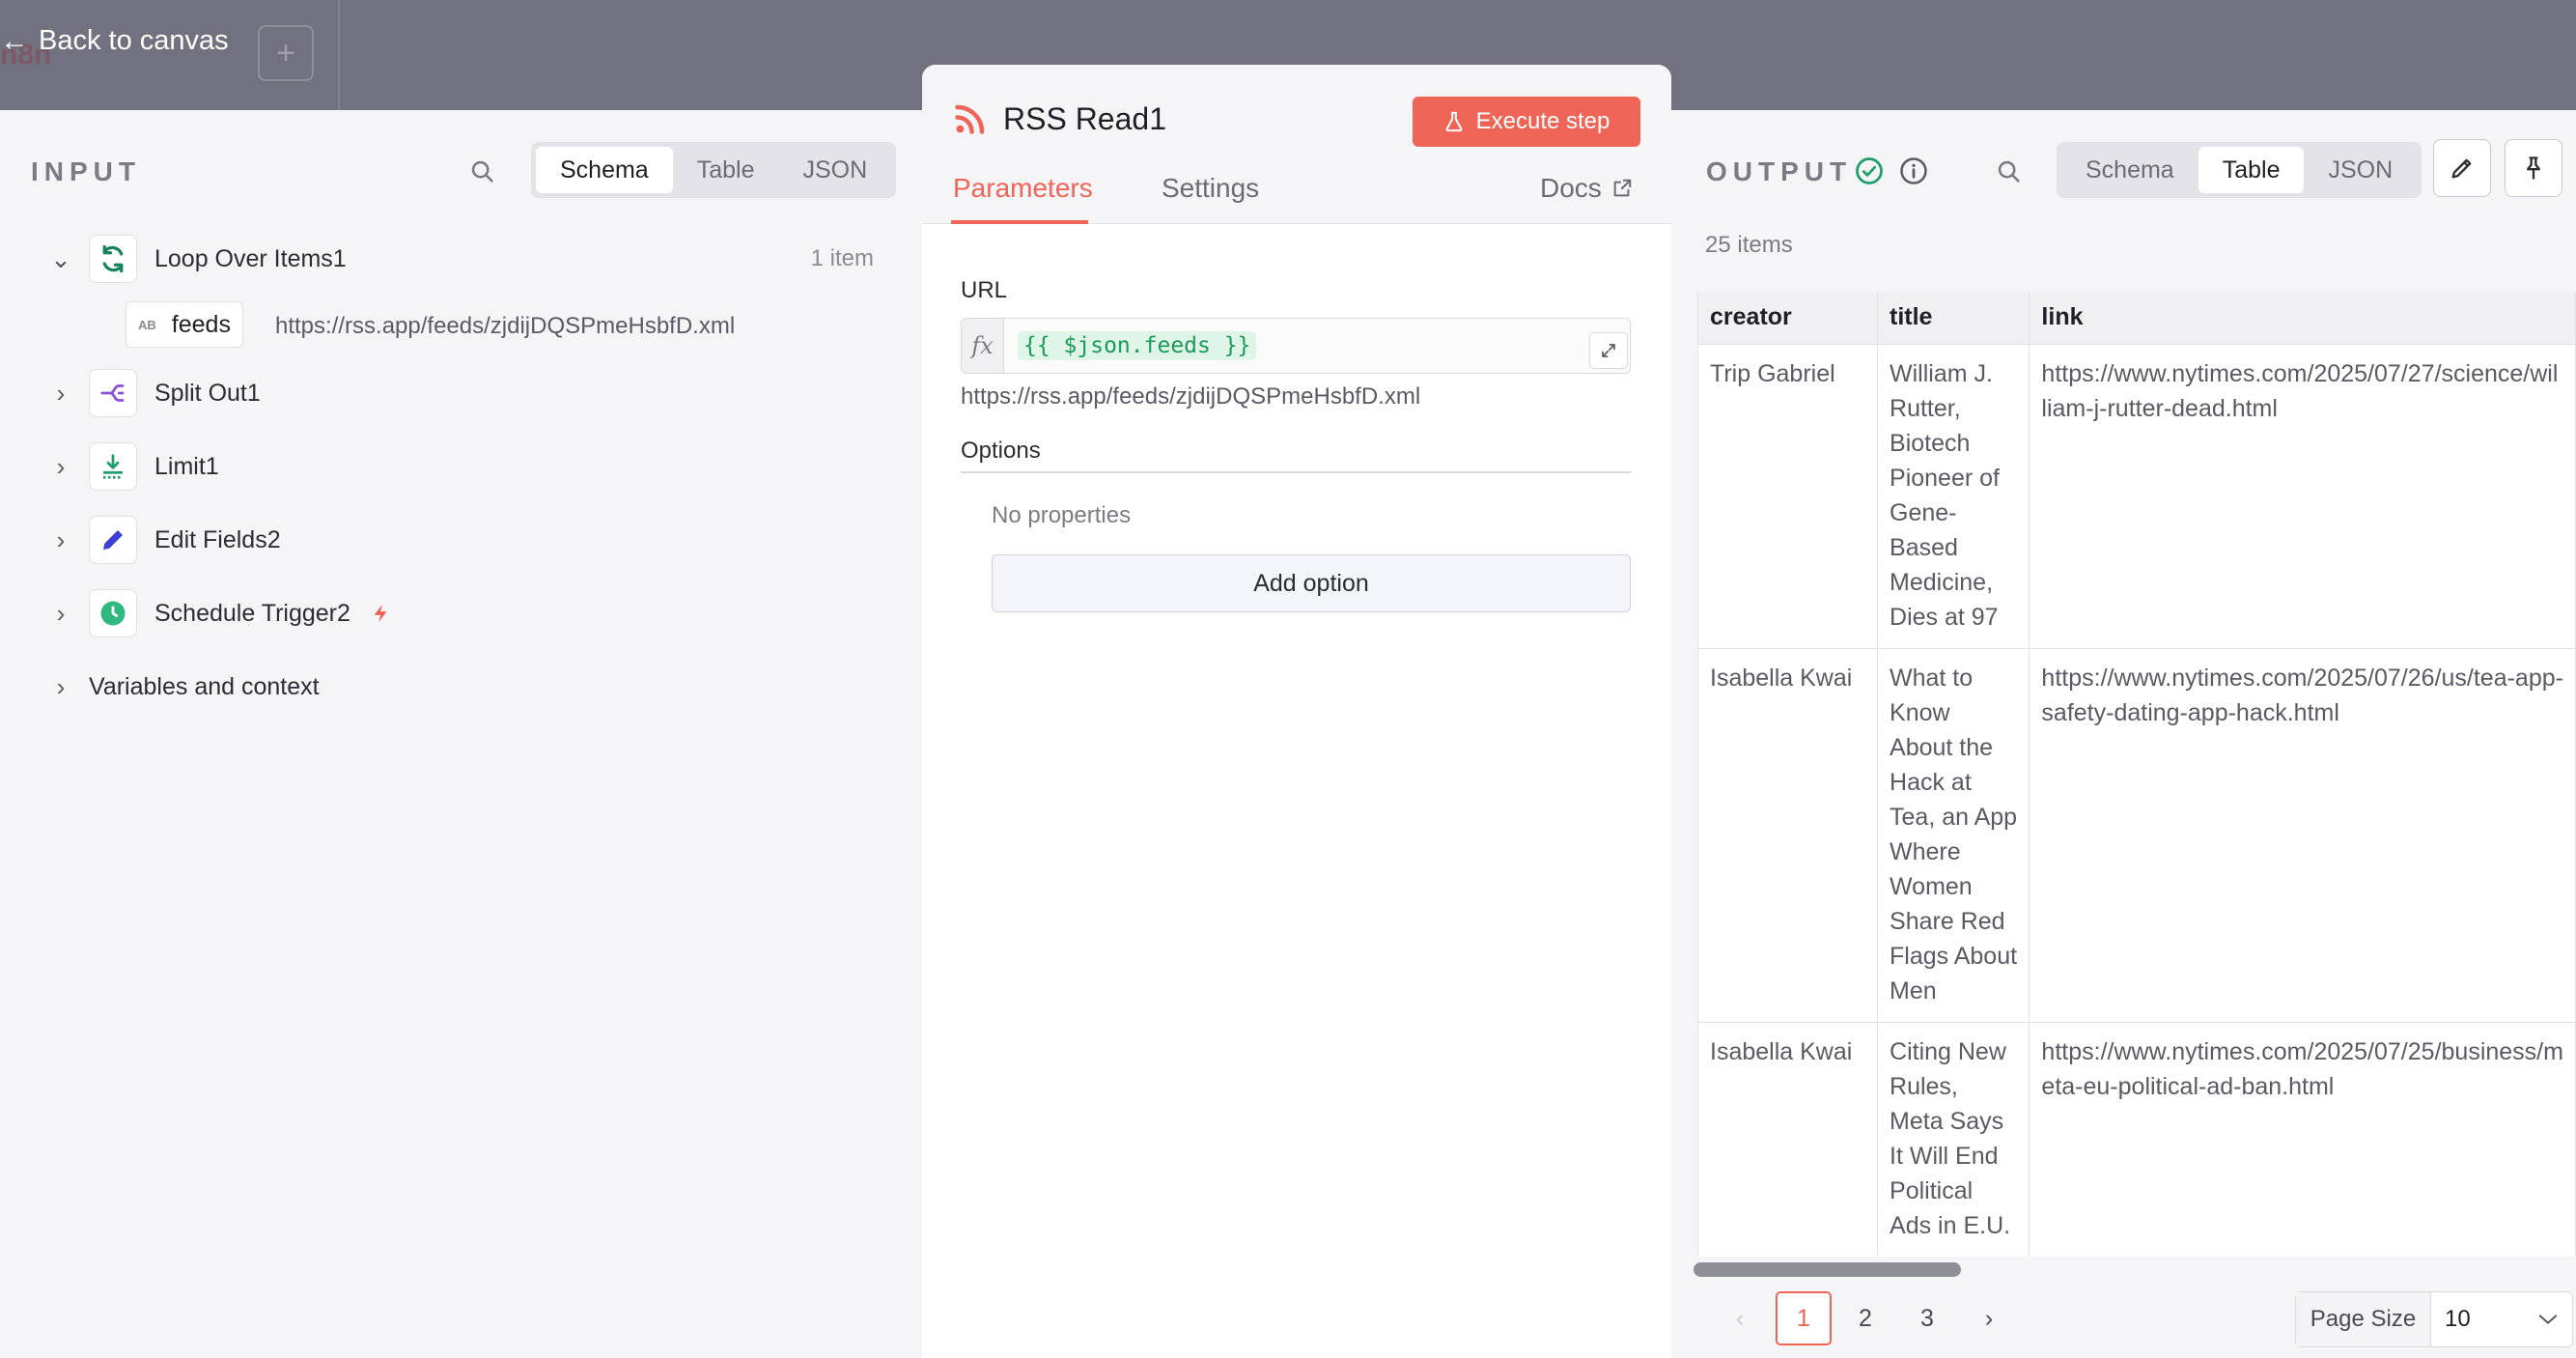  Describe the element at coordinates (454, 259) in the screenshot. I see `tree-node-loop-over-items: ⌄ Loop Over Items1 1 item` at that location.